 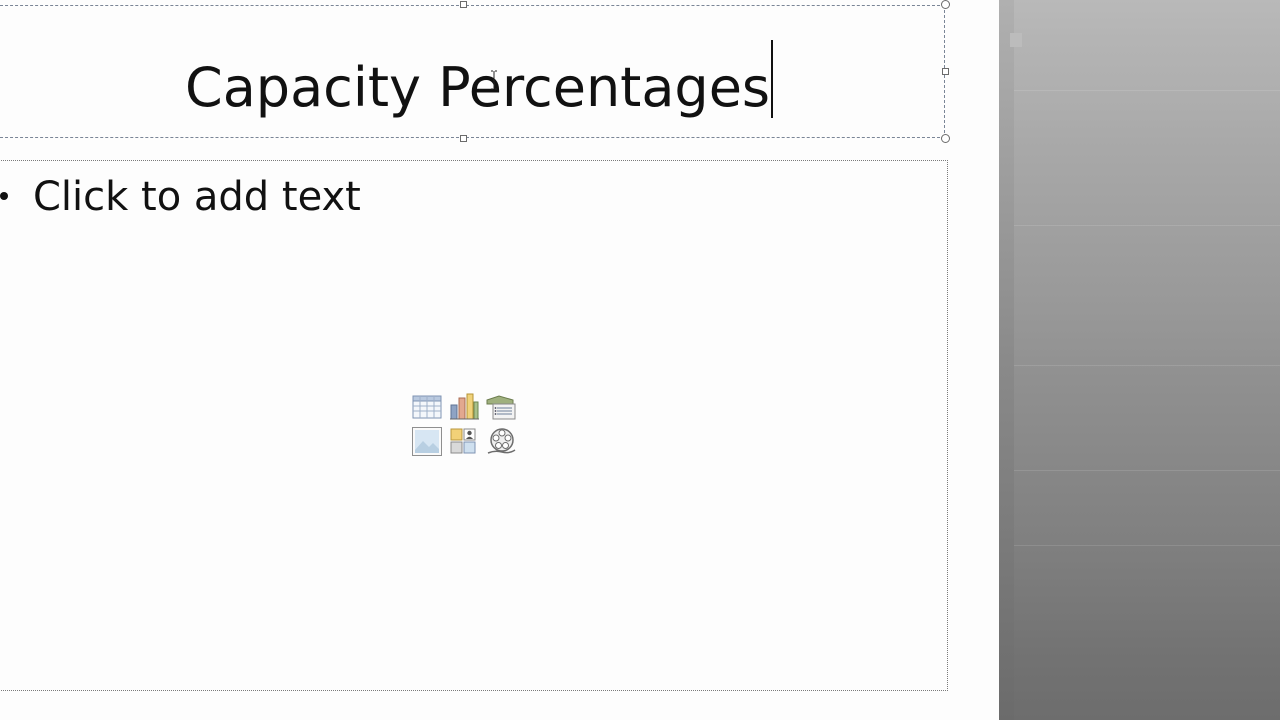 What do you see at coordinates (464, 407) in the screenshot?
I see `insert-chart-icon` at bounding box center [464, 407].